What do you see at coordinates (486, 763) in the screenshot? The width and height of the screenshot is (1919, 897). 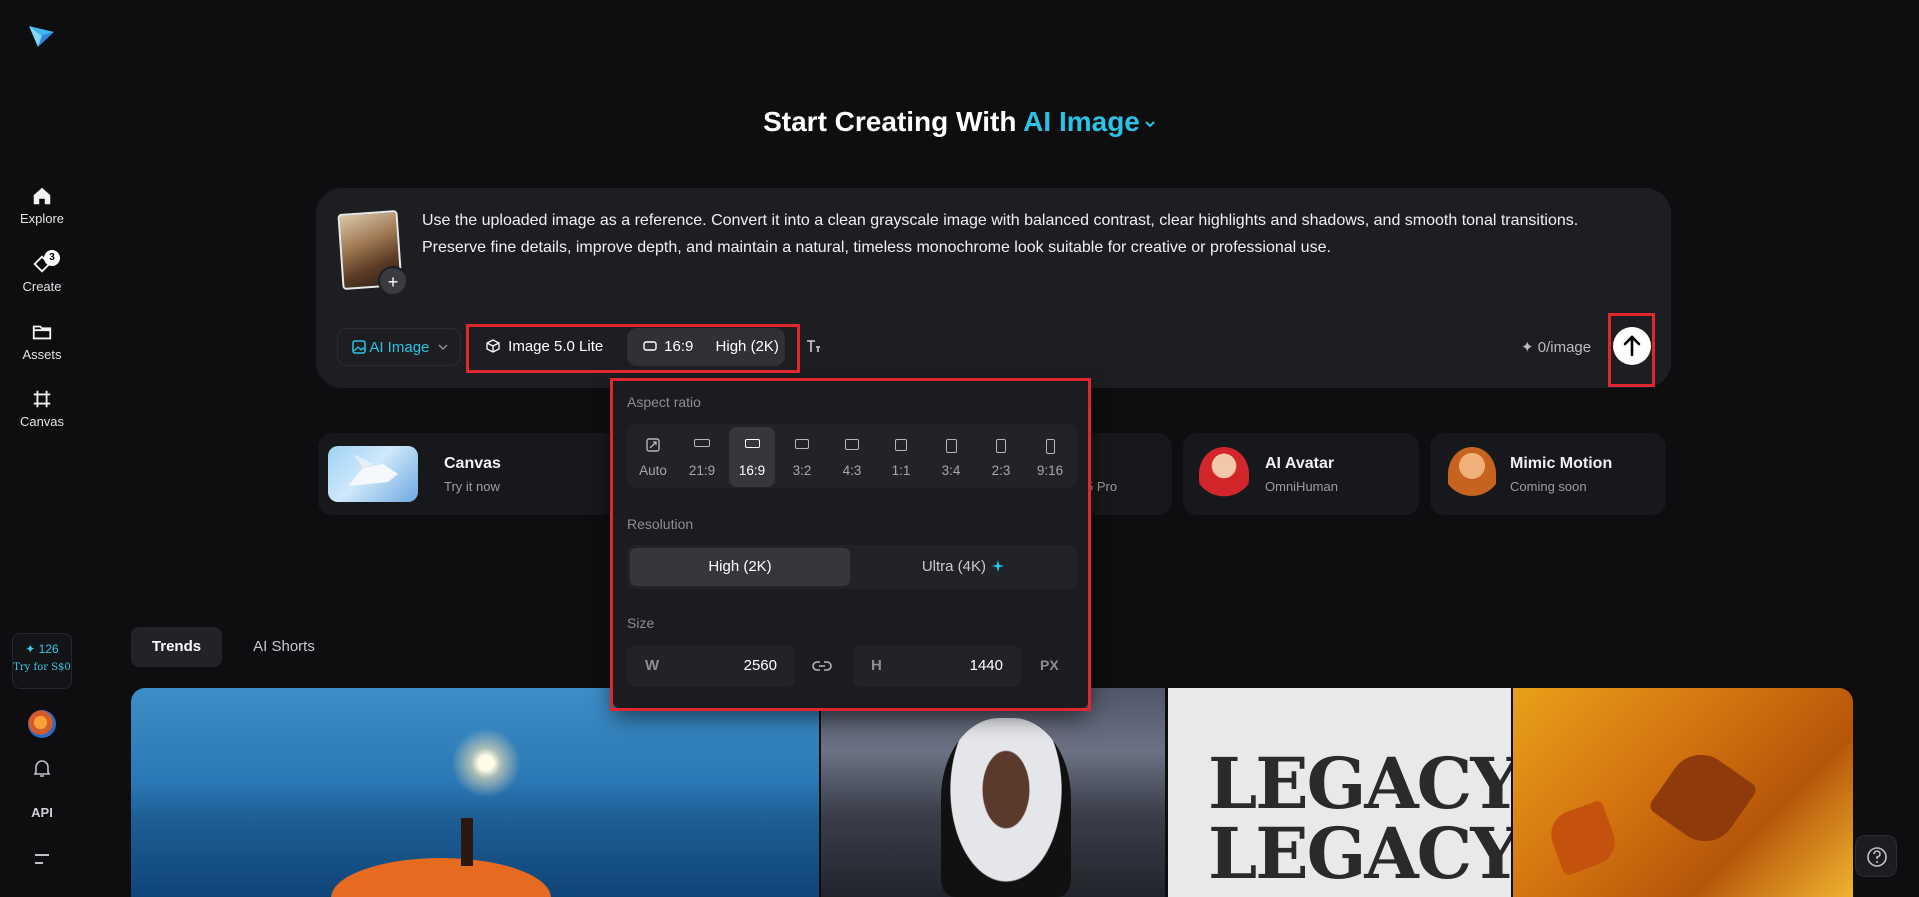 I see `sun-glow` at bounding box center [486, 763].